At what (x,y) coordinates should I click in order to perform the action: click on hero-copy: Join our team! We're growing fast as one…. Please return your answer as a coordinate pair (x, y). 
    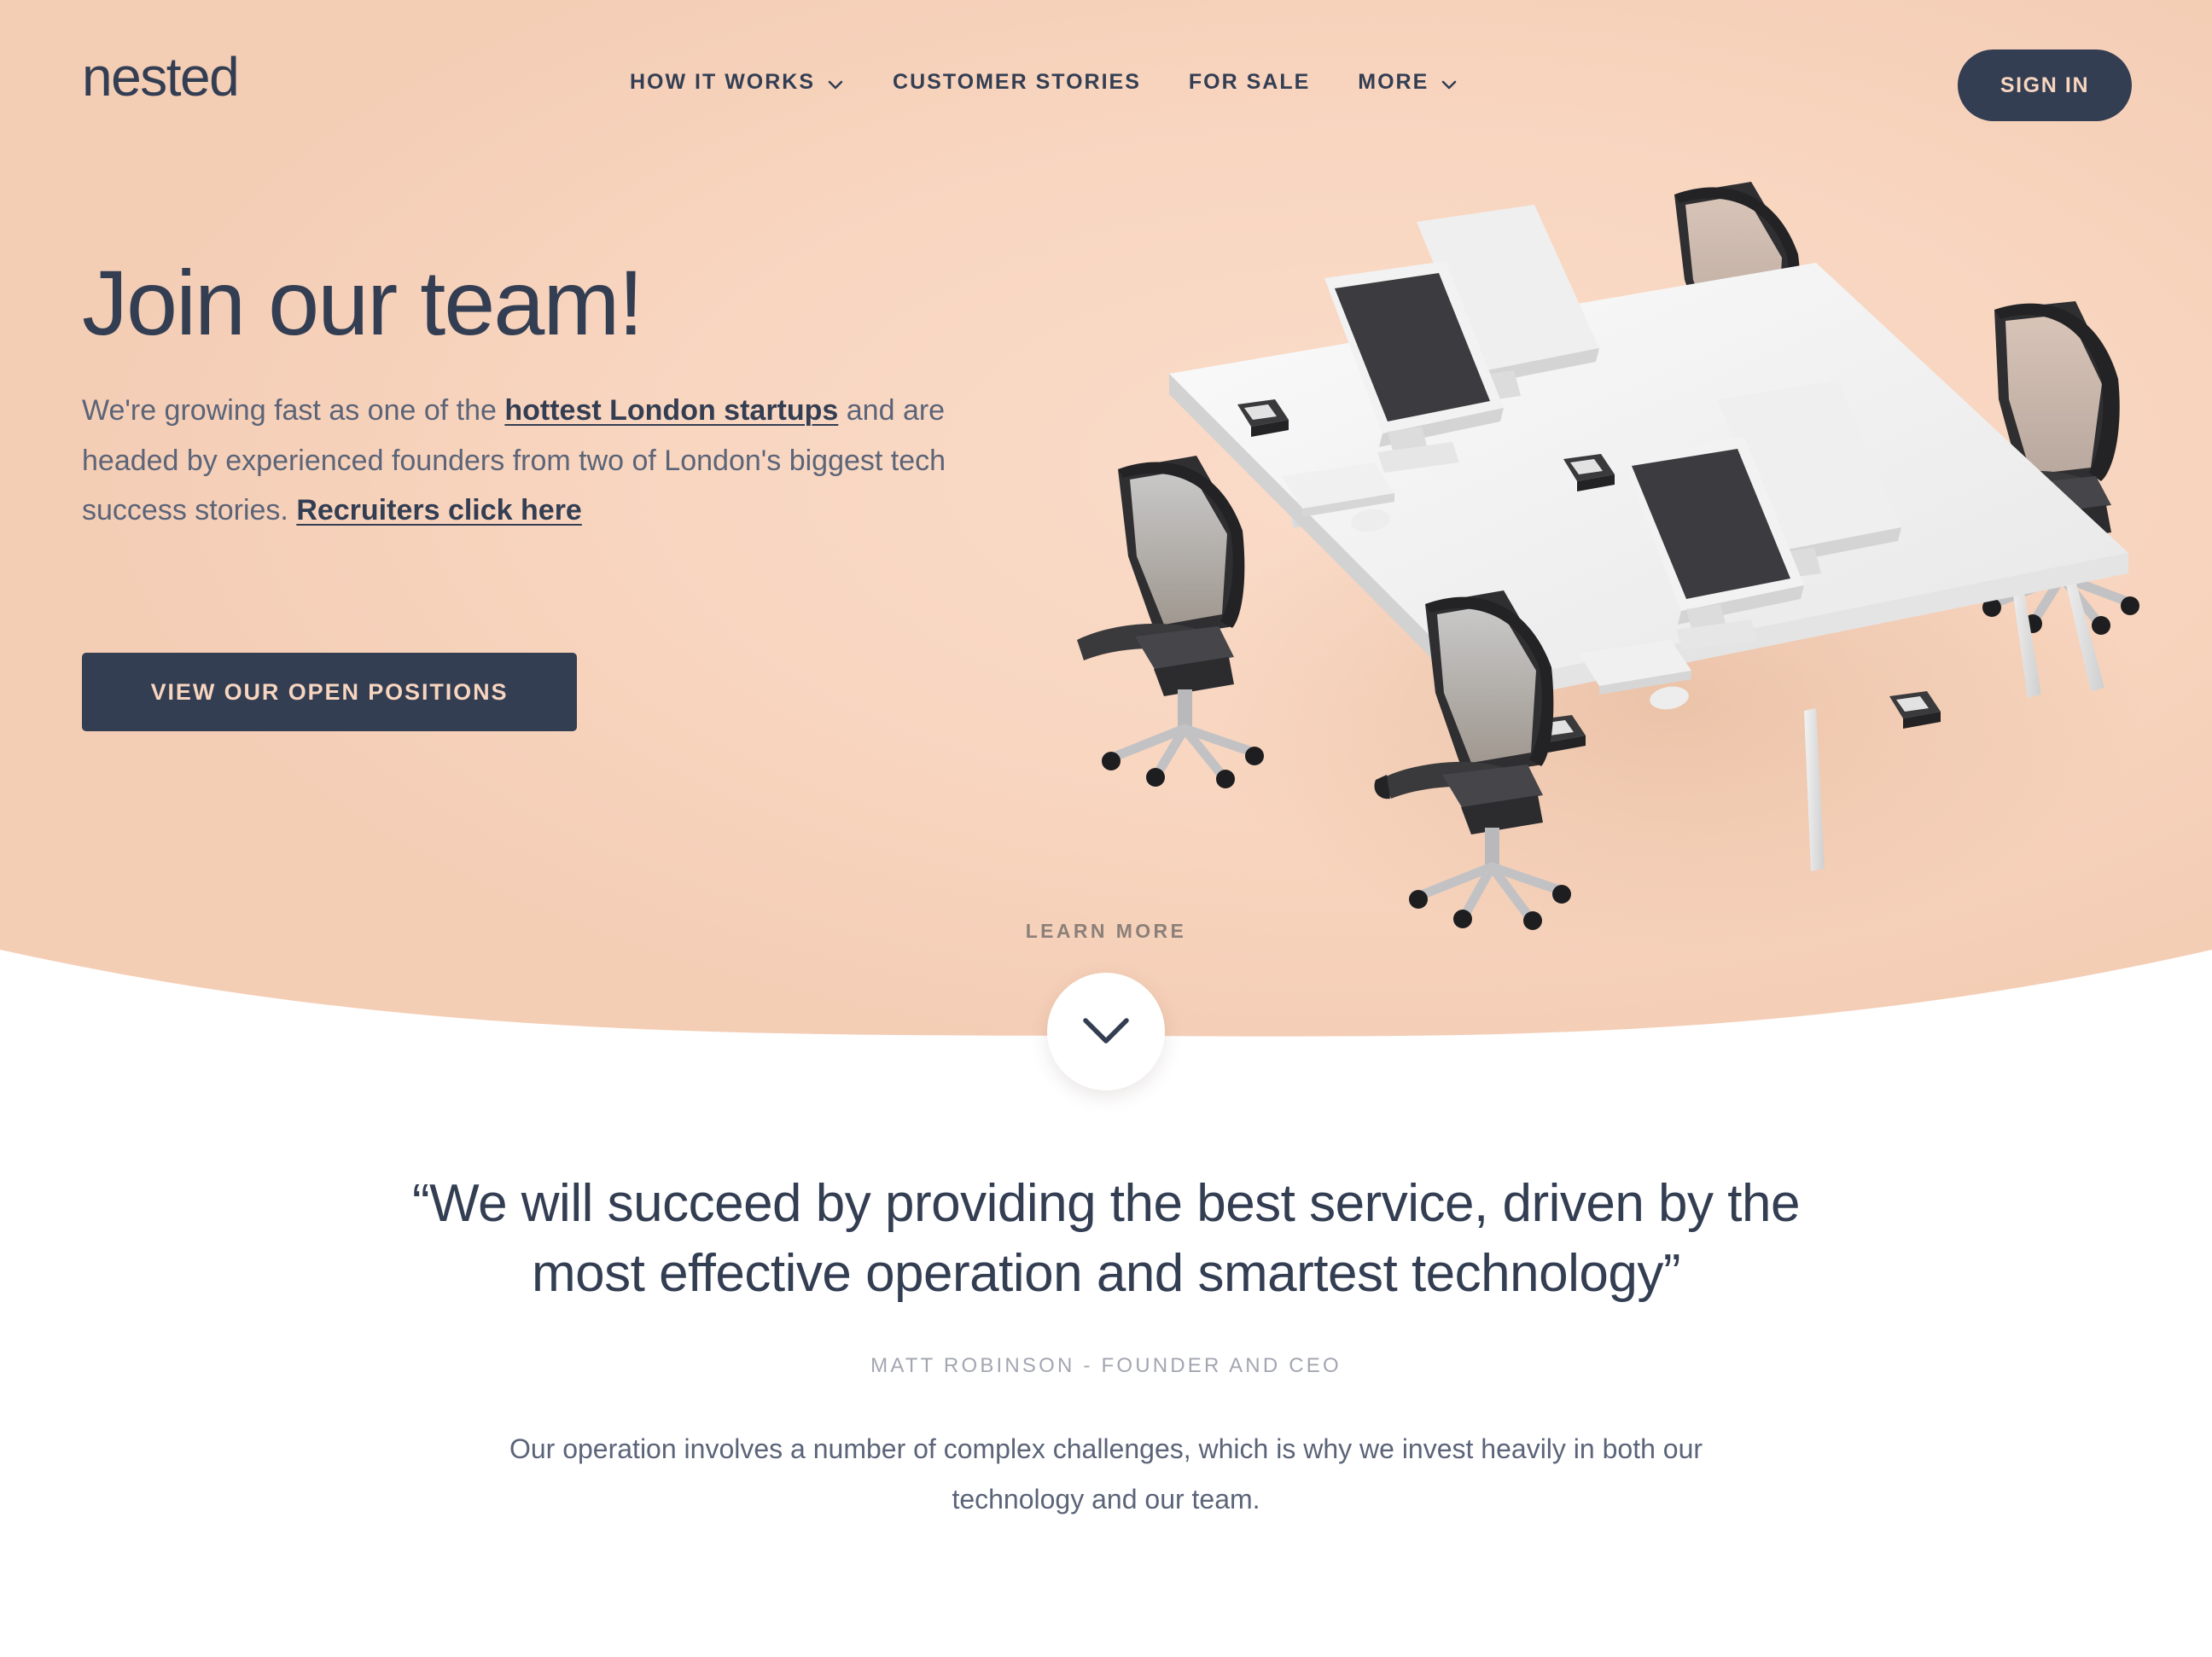
    Looking at the image, I should click on (585, 393).